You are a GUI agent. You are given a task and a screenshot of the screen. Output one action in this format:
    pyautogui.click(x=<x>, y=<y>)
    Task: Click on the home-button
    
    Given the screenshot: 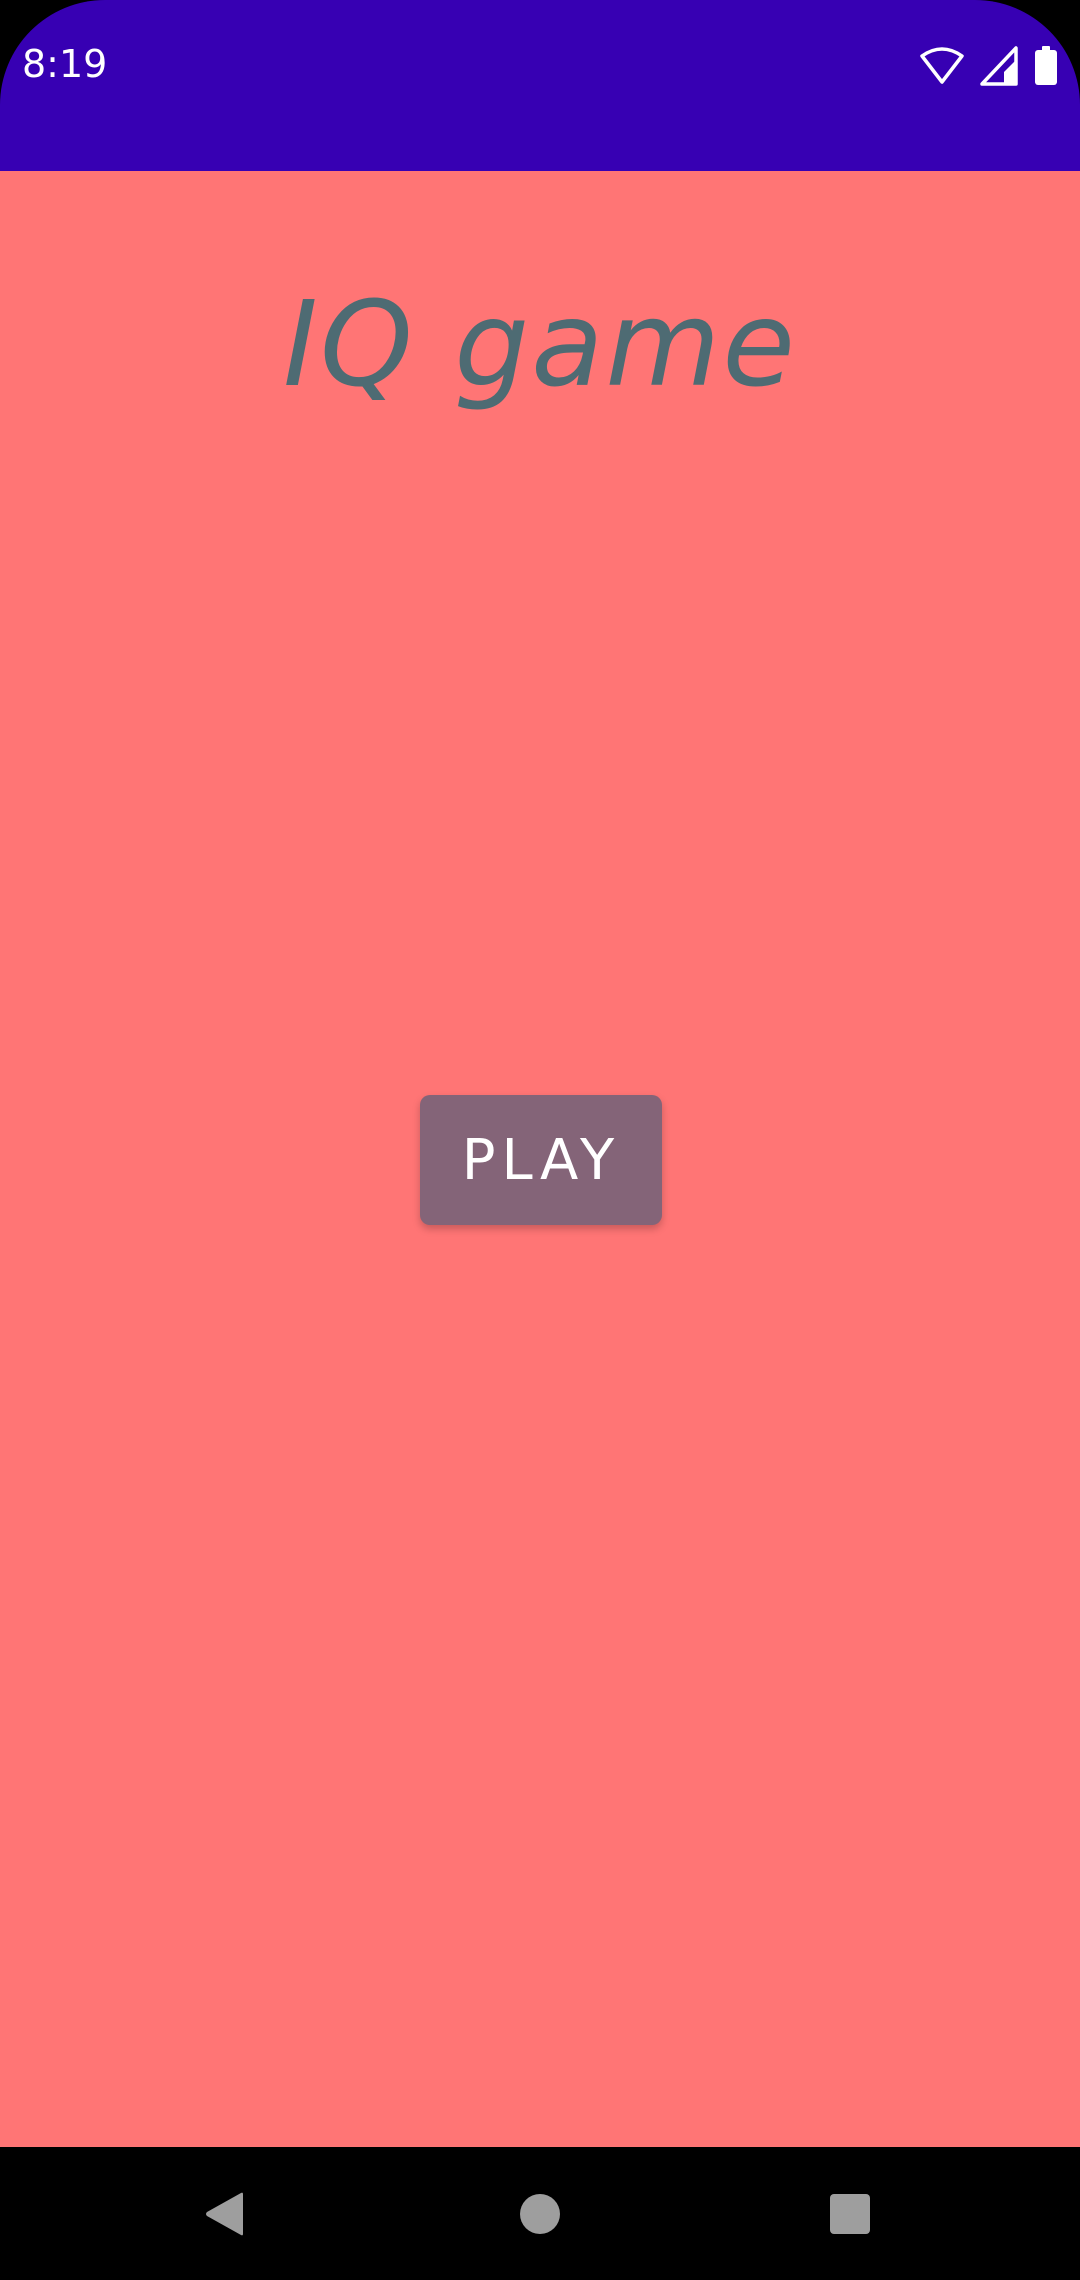 What is the action you would take?
    pyautogui.click(x=540, y=2214)
    